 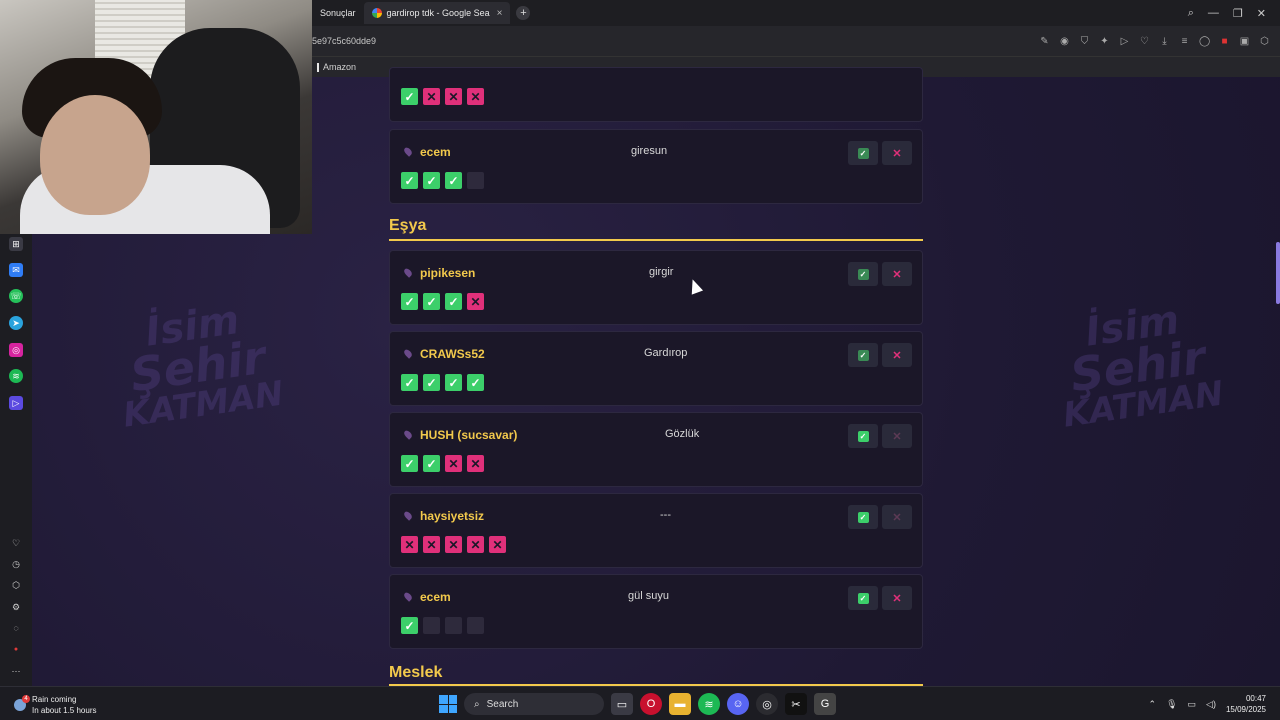 I want to click on microphone-icon: 🎙︎, so click(x=1171, y=704).